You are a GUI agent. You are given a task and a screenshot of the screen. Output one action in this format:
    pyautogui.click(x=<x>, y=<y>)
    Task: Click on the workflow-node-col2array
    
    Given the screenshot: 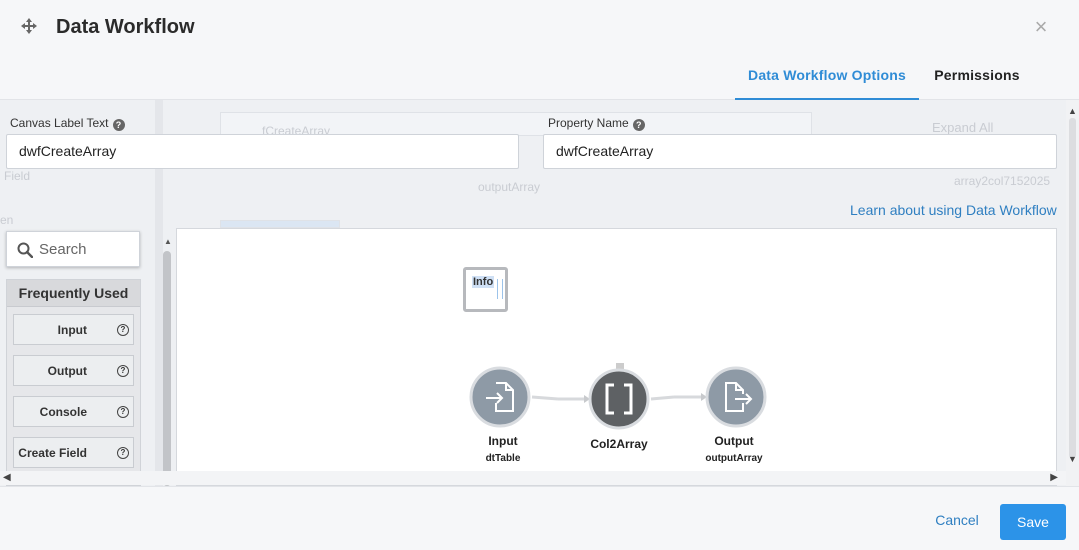 What is the action you would take?
    pyautogui.click(x=619, y=399)
    